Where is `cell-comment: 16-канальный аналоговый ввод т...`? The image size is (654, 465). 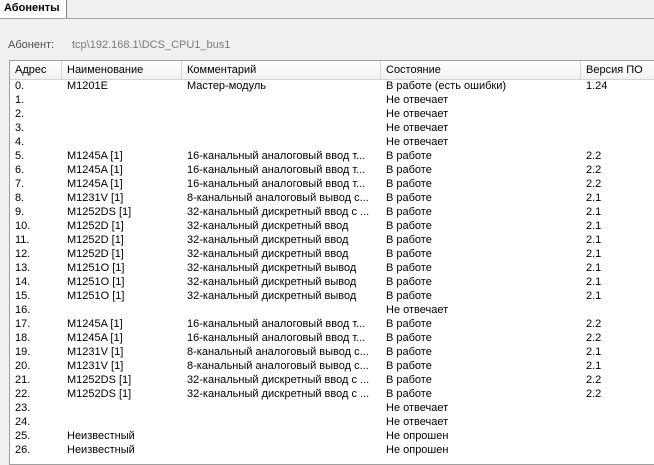
cell-comment: 16-канальный аналоговый ввод т... is located at coordinates (276, 156).